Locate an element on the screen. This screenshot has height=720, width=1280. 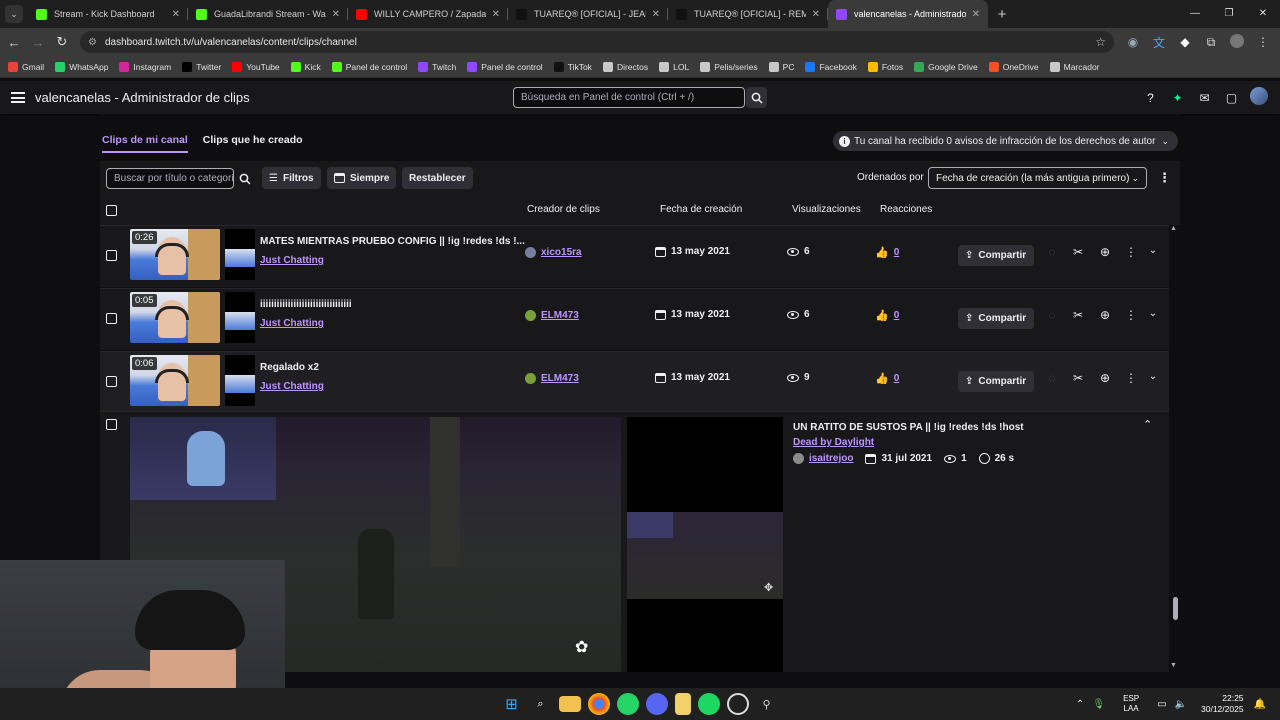
bookmark-item: WhatsApp is located at coordinates (81, 66).